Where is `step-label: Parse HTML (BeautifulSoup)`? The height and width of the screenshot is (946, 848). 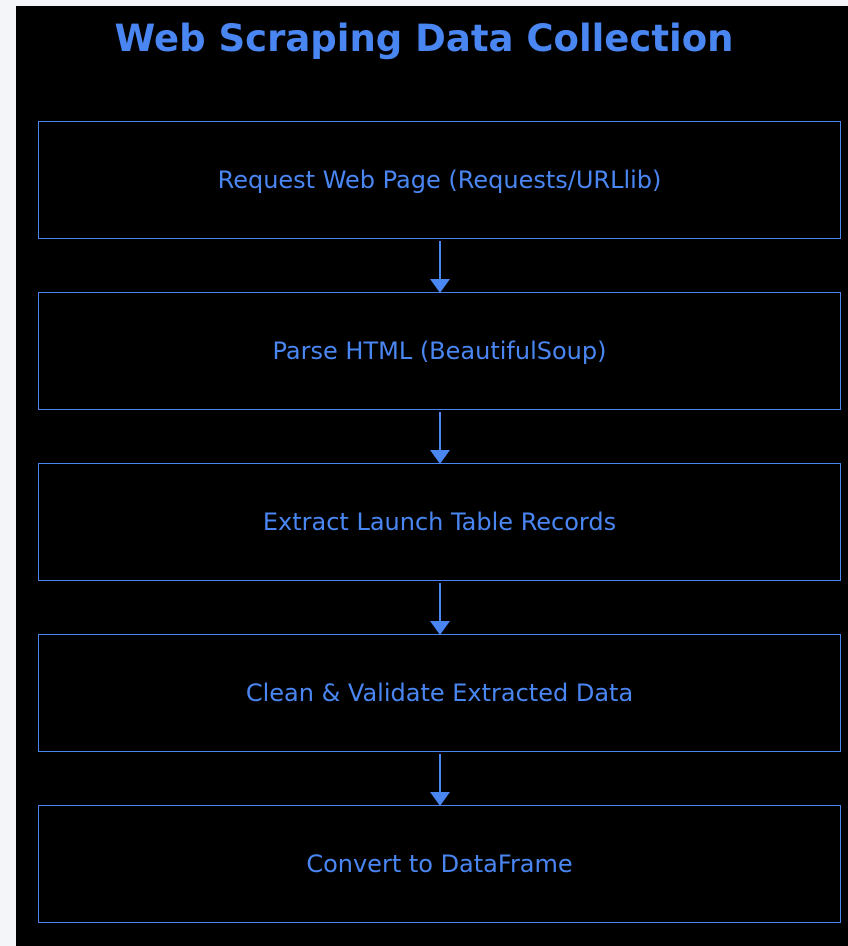
step-label: Parse HTML (BeautifulSoup) is located at coordinates (439, 351).